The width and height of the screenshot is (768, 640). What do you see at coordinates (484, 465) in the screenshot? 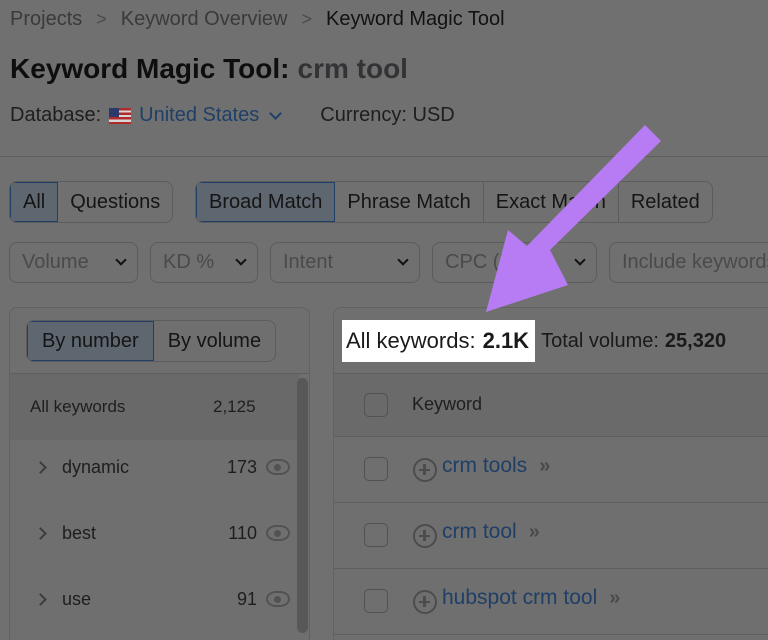
I see `keyword-link: crm tools` at bounding box center [484, 465].